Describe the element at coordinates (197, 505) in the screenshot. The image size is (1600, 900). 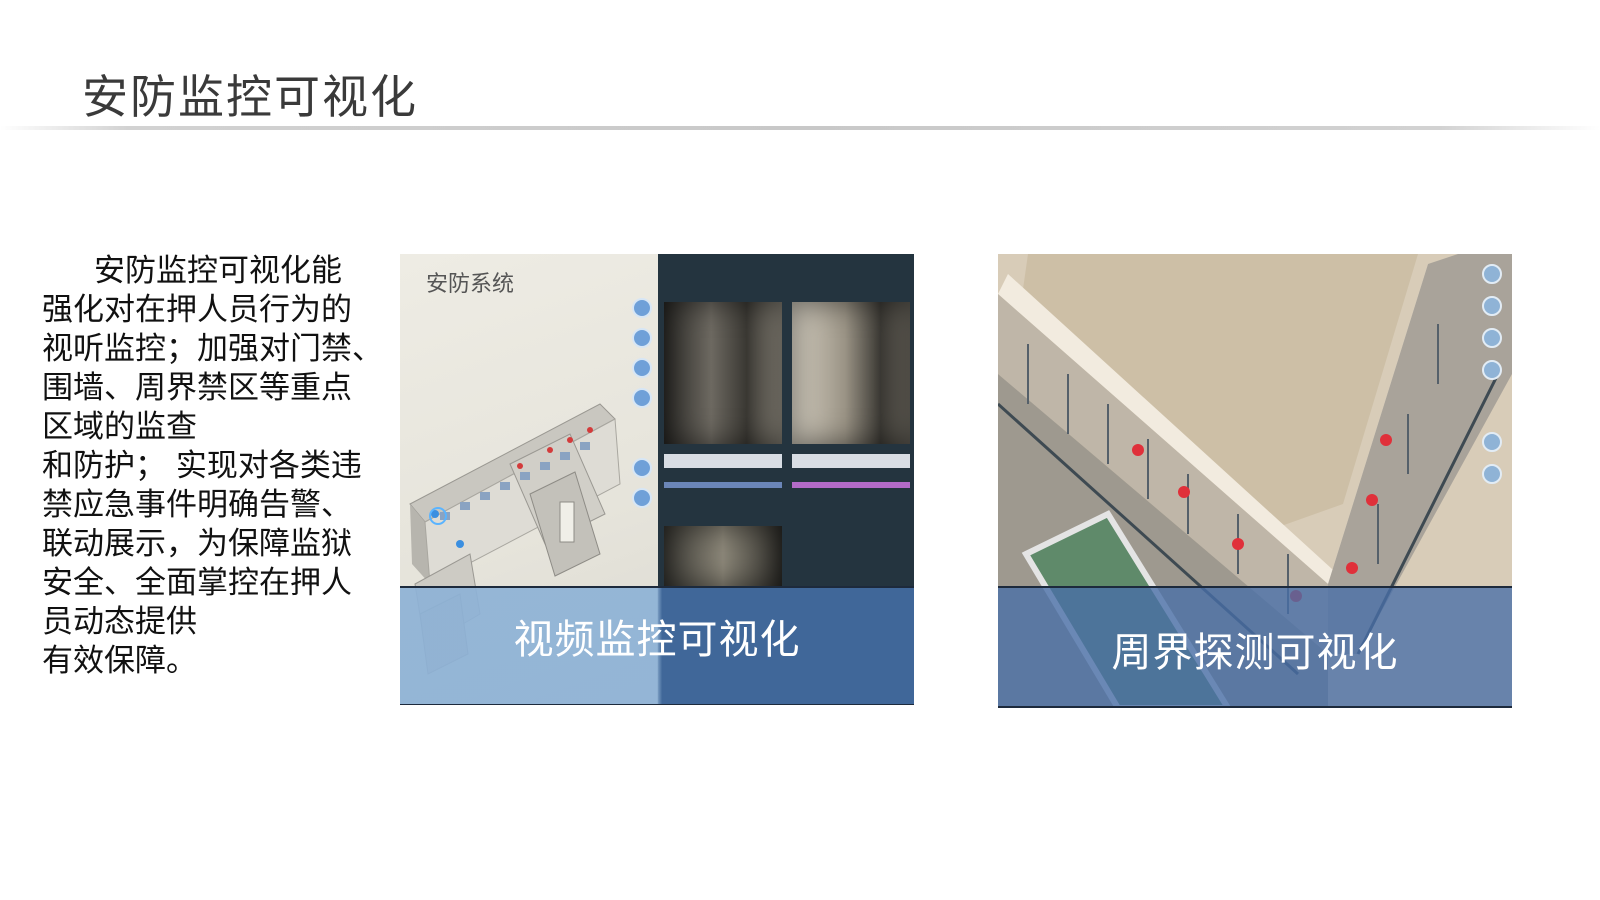
I see `description-line: 禁应急事件明确告警、` at that location.